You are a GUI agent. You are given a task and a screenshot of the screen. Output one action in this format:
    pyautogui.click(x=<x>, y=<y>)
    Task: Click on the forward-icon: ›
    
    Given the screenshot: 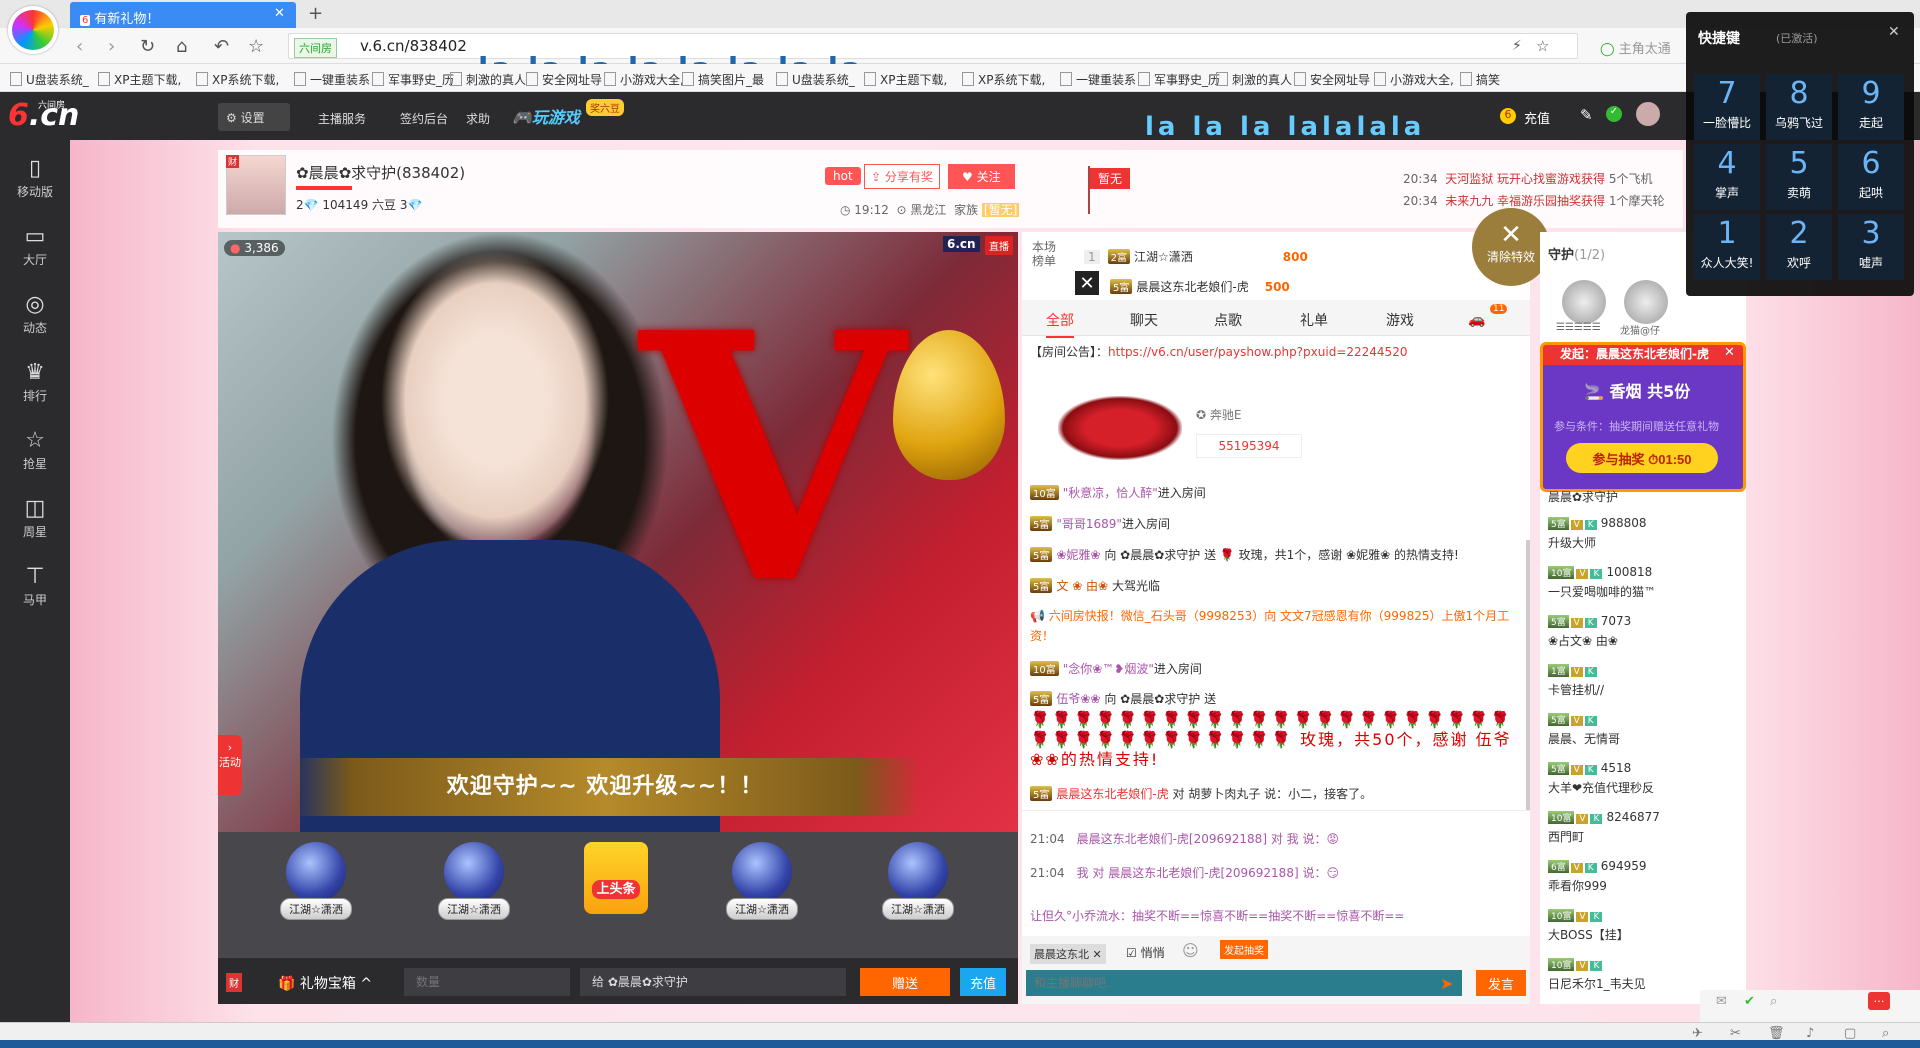 What is the action you would take?
    pyautogui.click(x=111, y=46)
    